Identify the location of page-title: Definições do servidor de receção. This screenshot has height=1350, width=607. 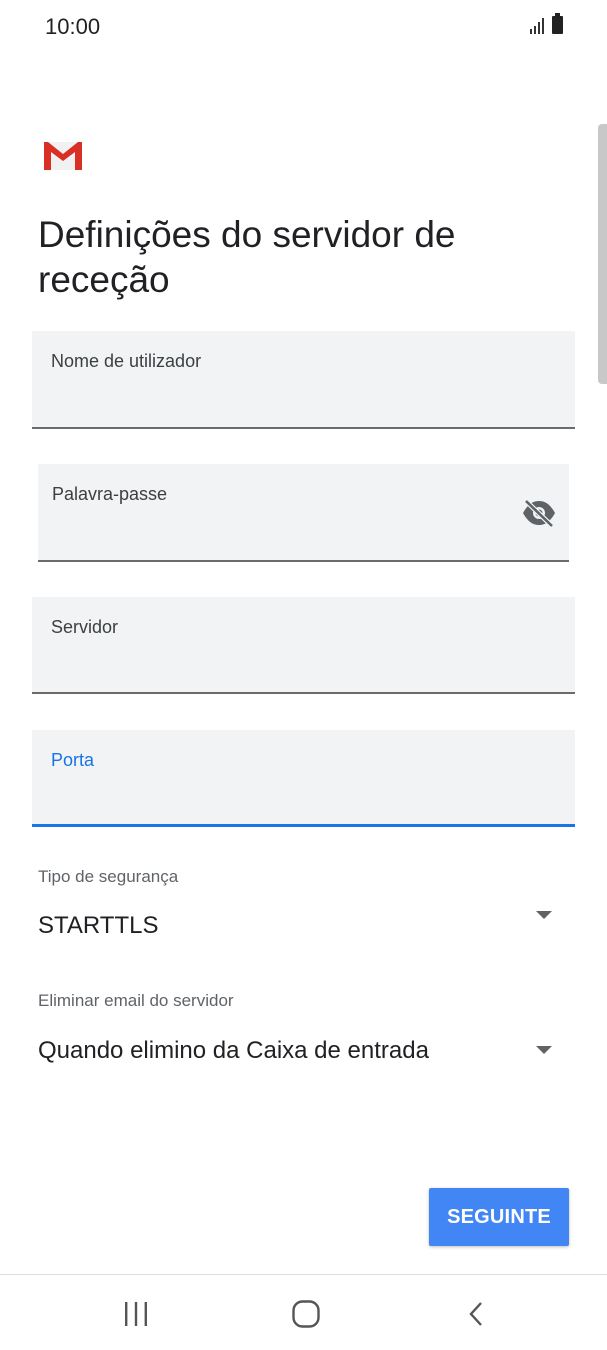
(247, 257).